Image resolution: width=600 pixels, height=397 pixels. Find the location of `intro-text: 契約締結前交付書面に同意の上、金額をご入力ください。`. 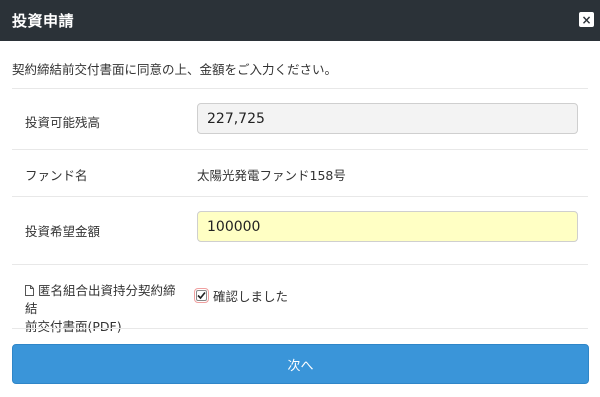

intro-text: 契約締結前交付書面に同意の上、金額をご入力ください。 is located at coordinates (175, 69).